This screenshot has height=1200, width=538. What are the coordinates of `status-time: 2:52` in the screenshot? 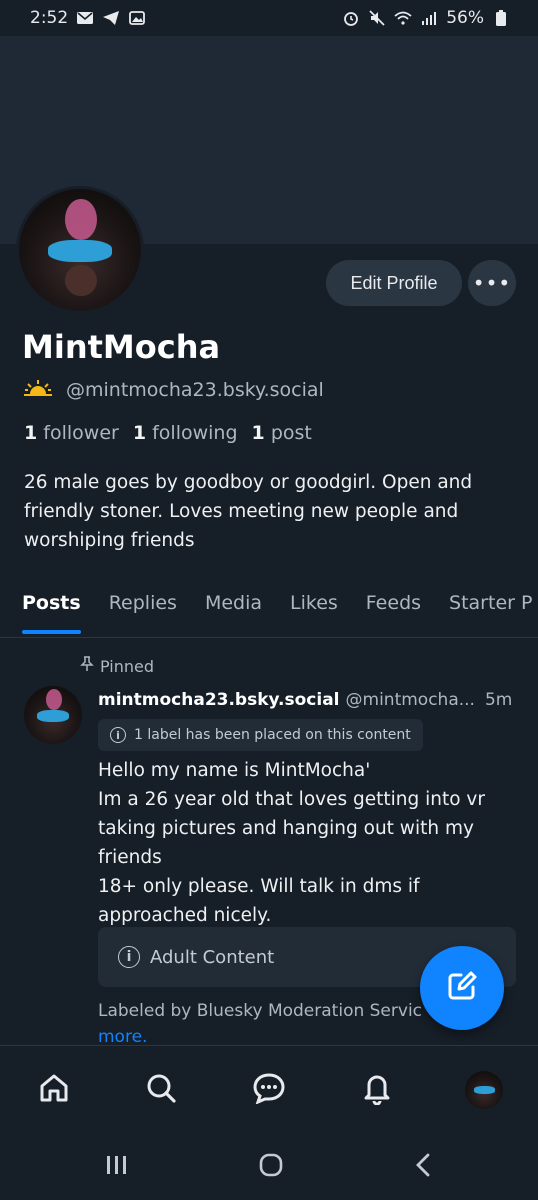 It's located at (49, 18).